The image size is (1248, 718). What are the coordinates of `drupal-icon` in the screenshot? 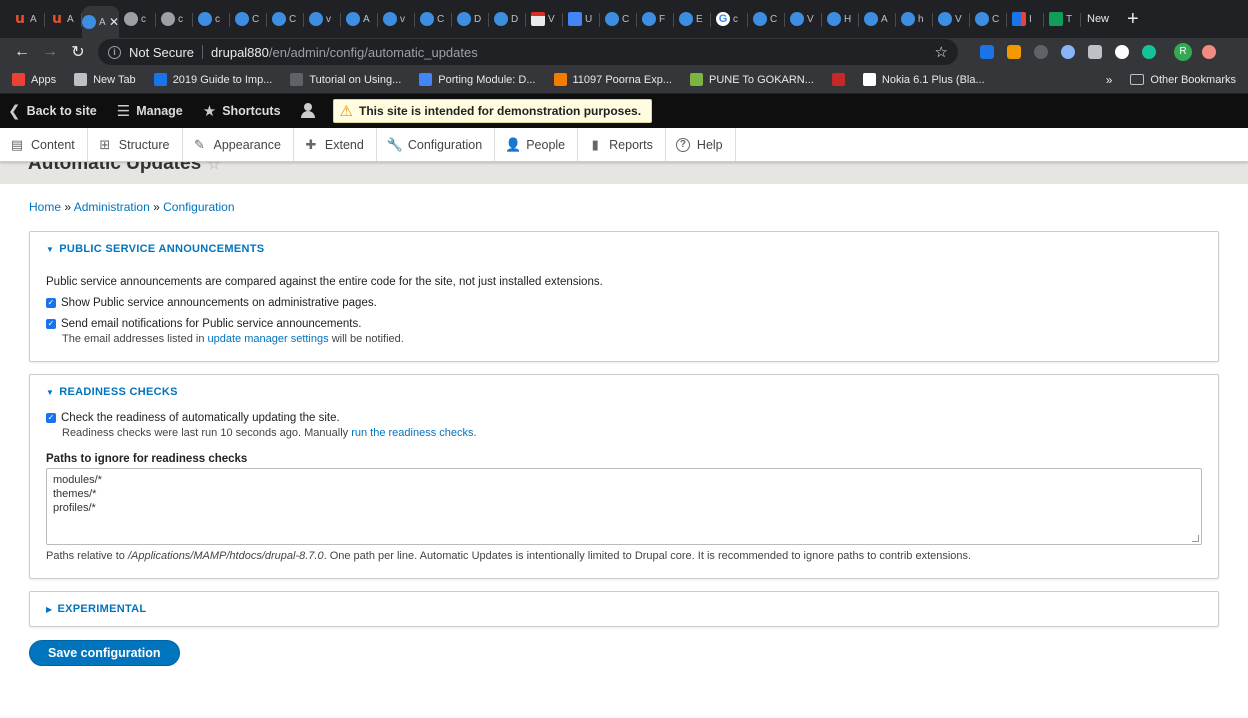 It's located at (89, 22).